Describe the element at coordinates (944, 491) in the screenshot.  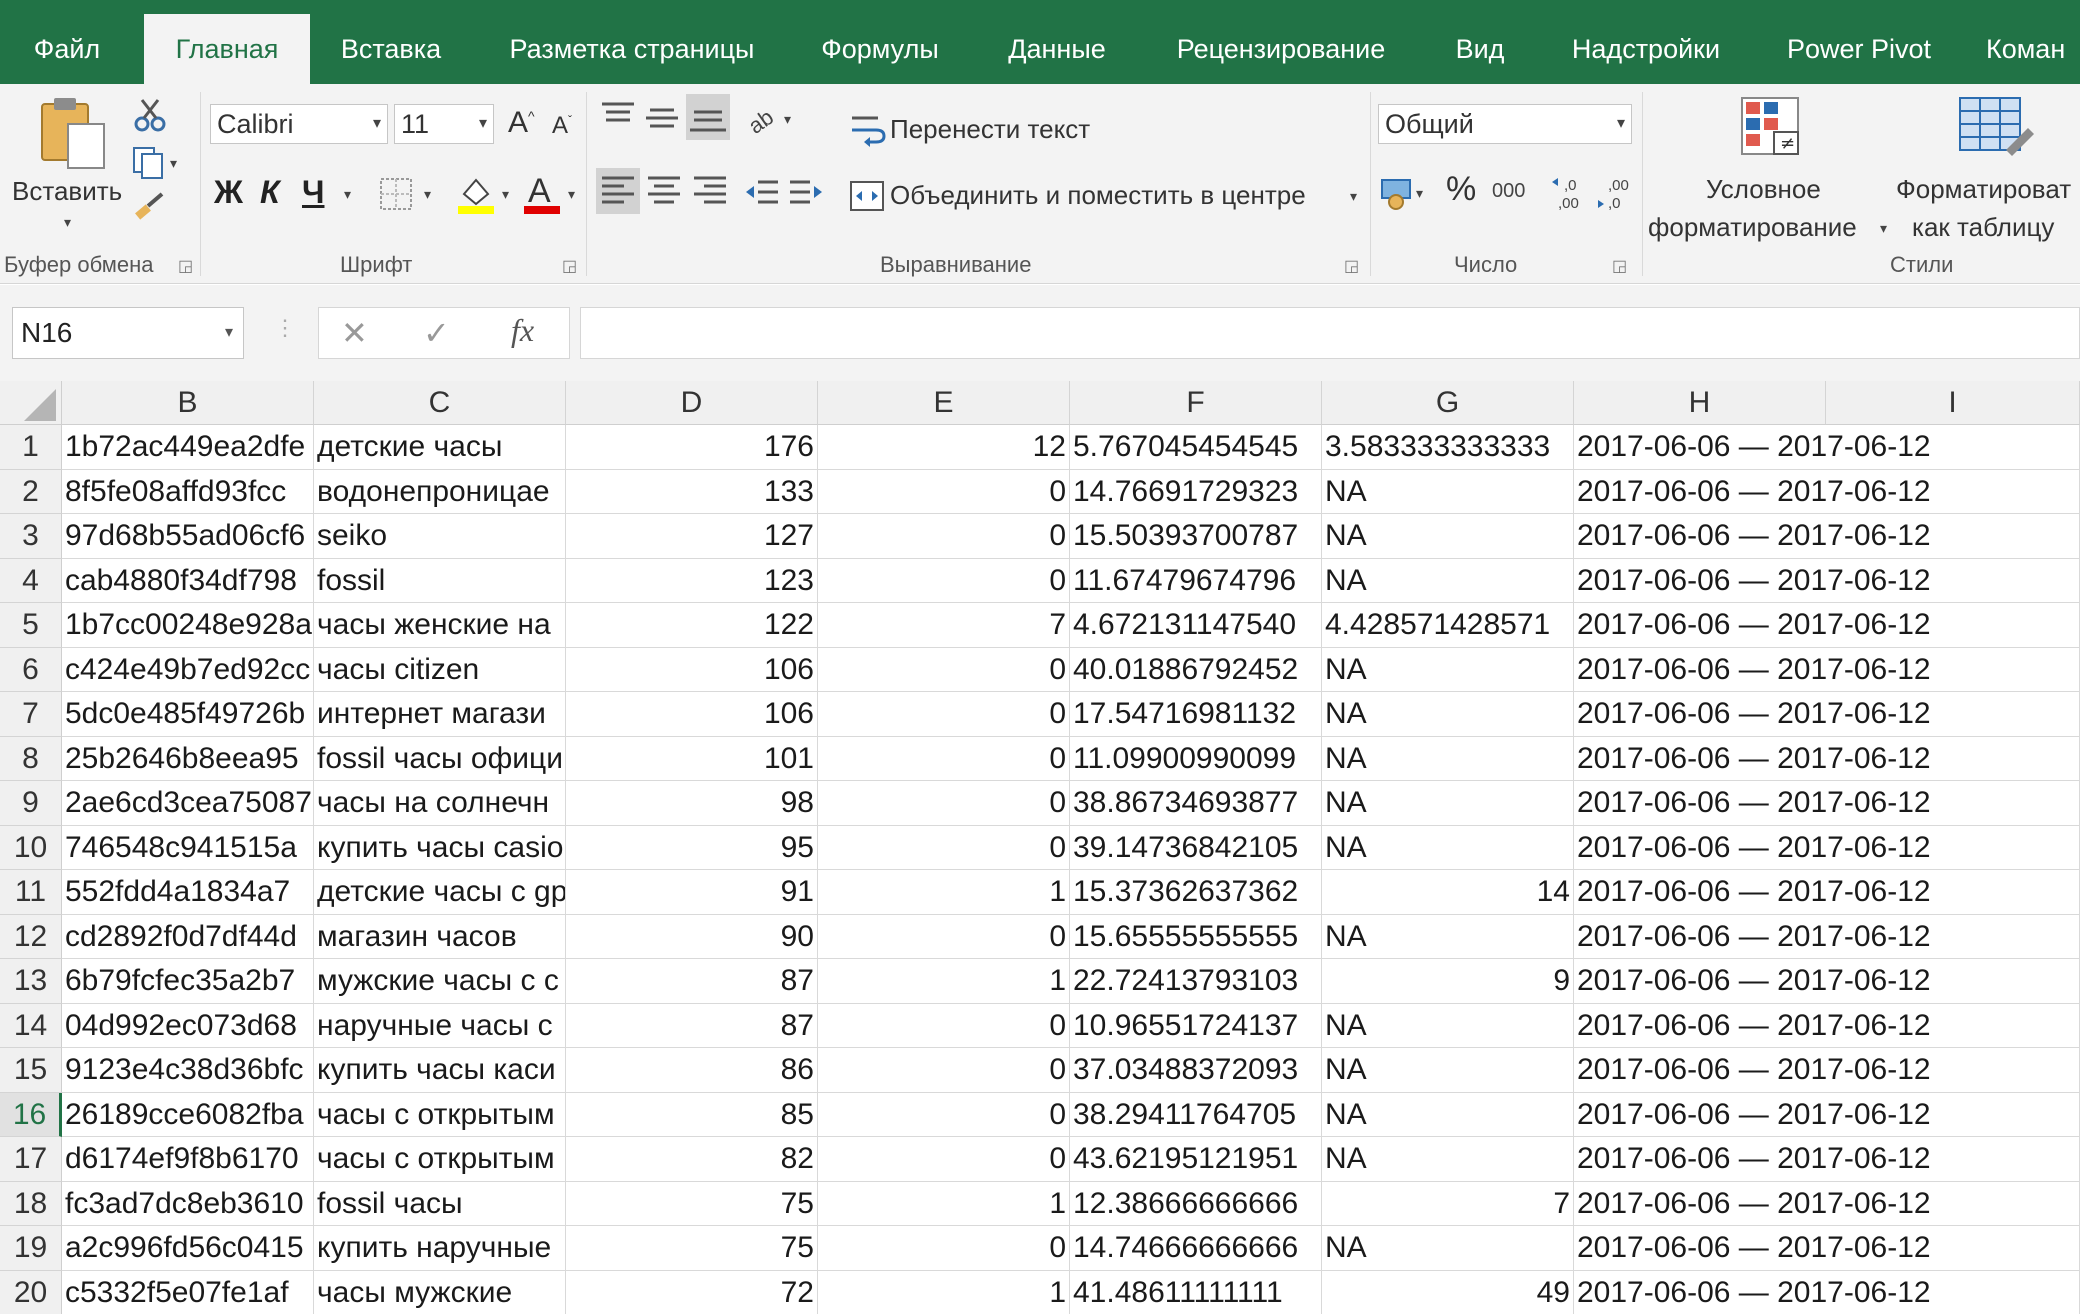
I see `cell-e-2: 0` at that location.